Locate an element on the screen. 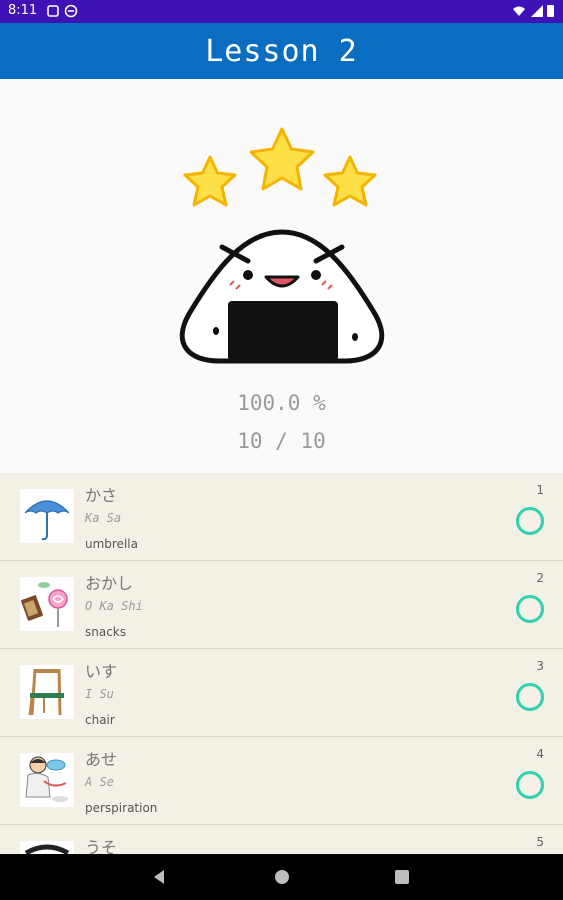 The width and height of the screenshot is (563, 900). onigiri-mascot-icon is located at coordinates (282, 245).